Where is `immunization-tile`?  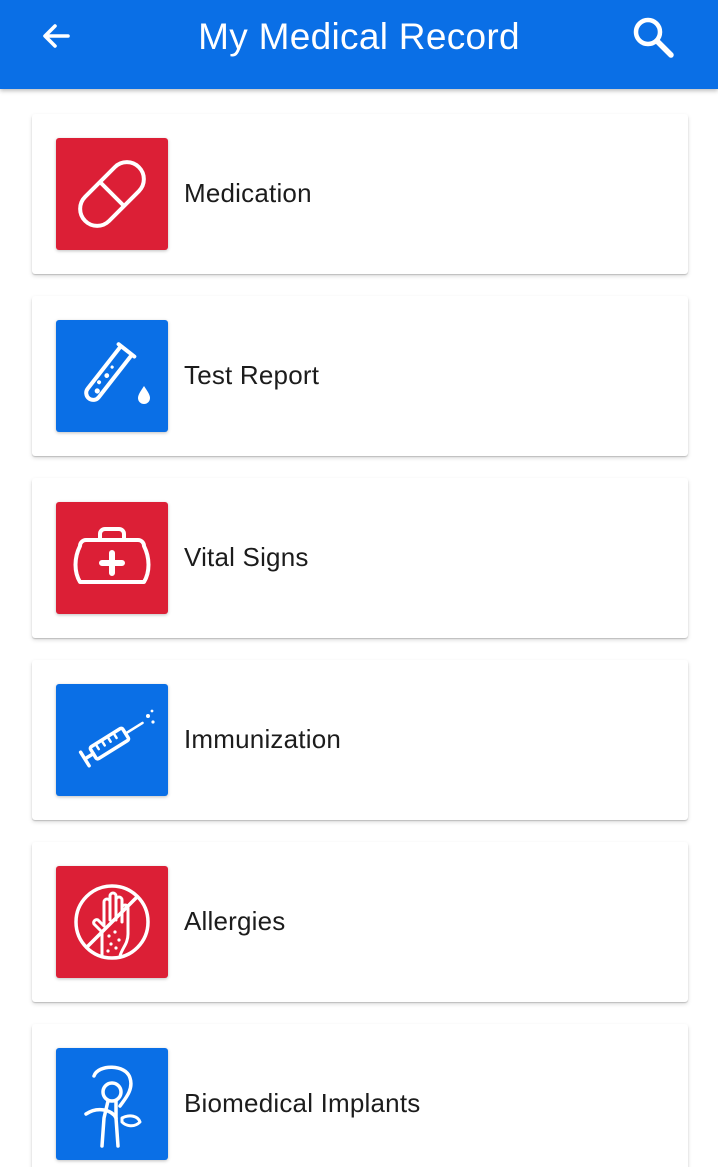 immunization-tile is located at coordinates (112, 740).